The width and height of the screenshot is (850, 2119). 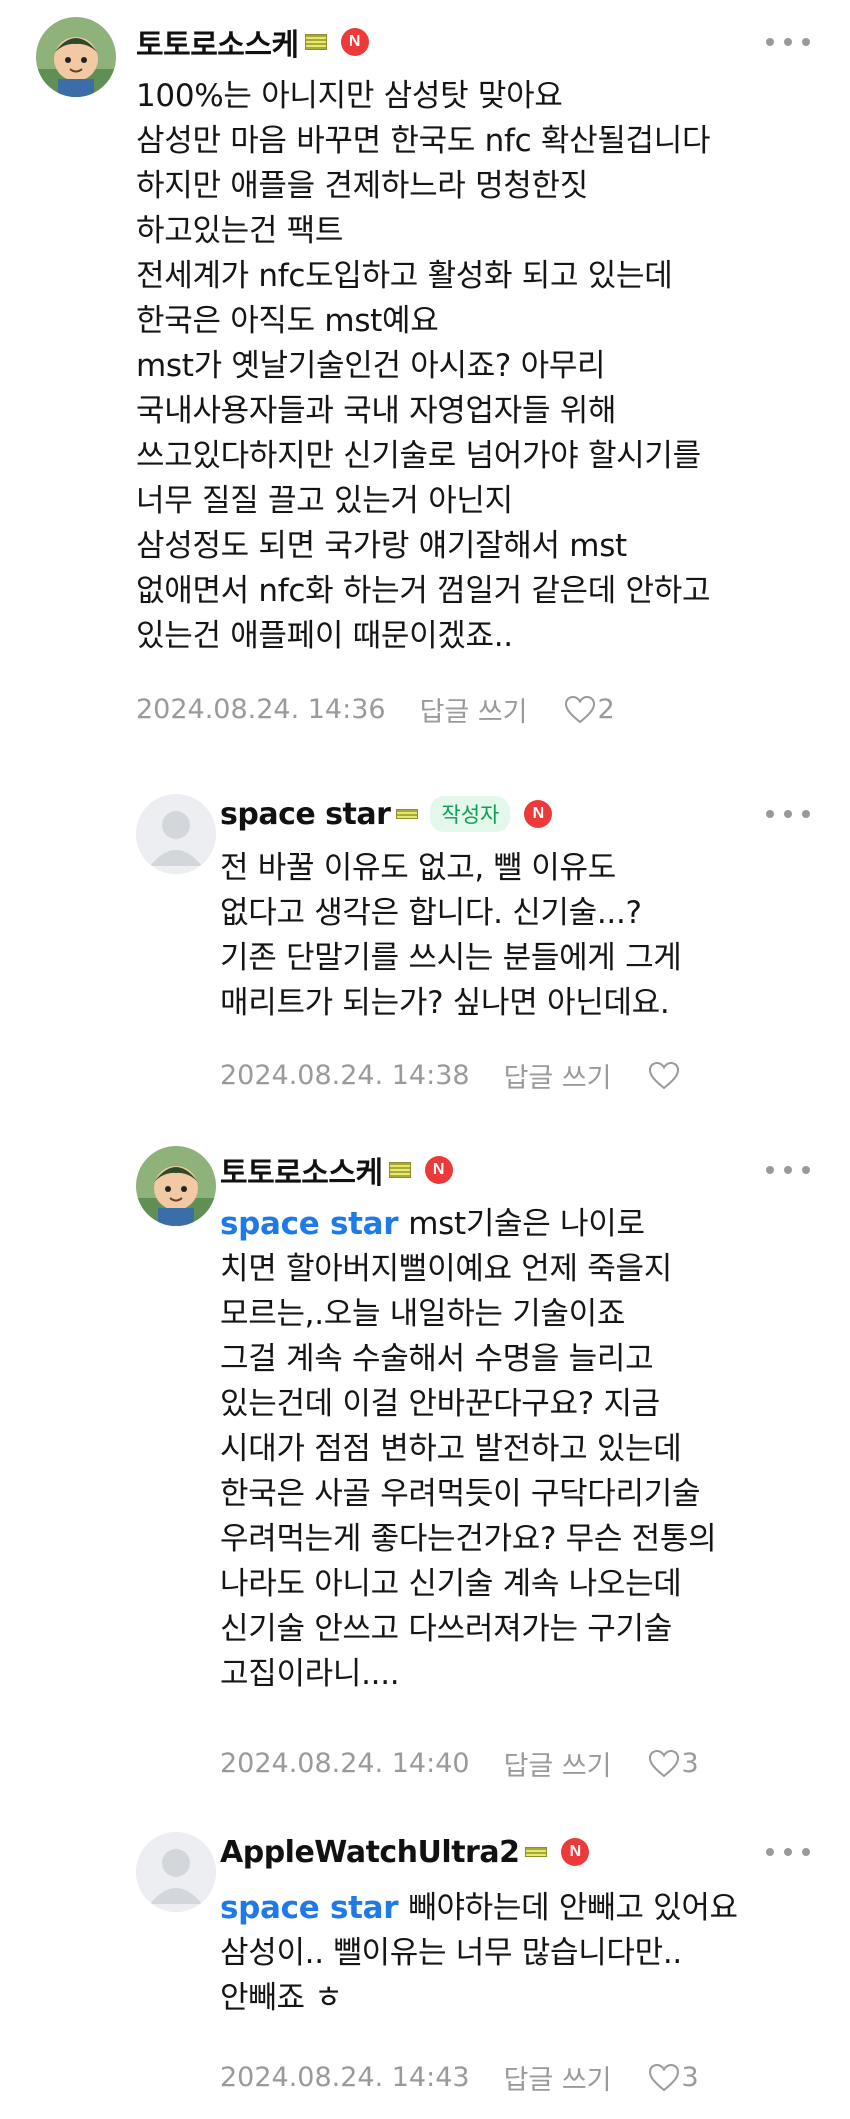 I want to click on comment-line: 우려먹는게 좋다는건가요? 무슨 전통의, so click(x=468, y=1539).